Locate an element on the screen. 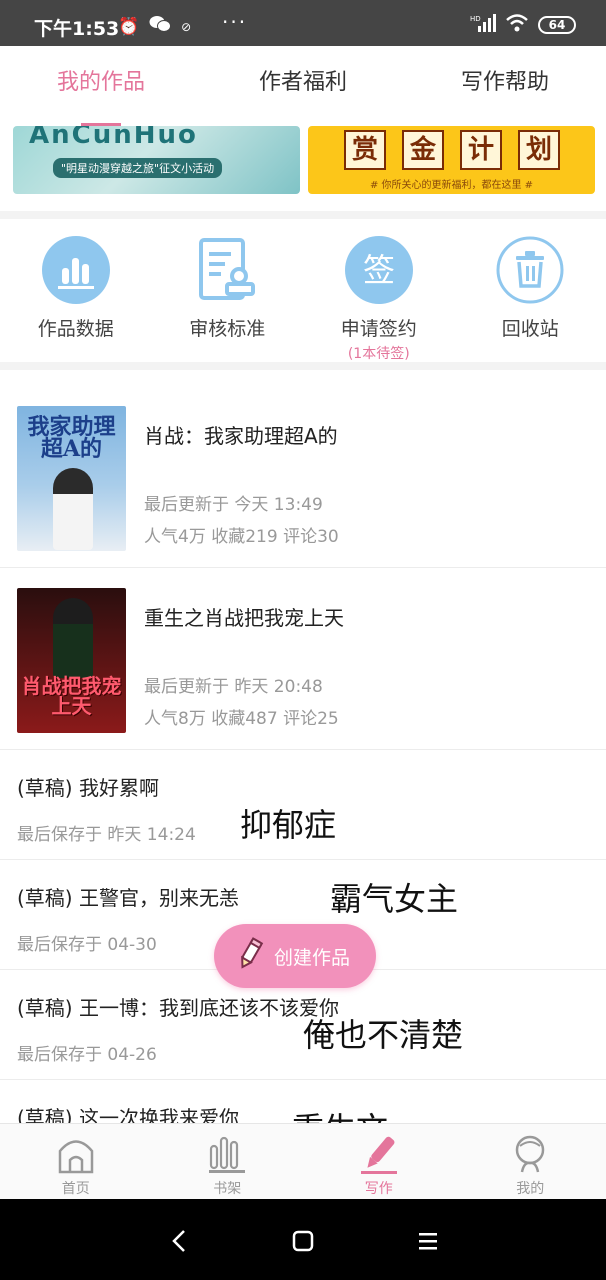 Image resolution: width=606 pixels, height=1280 pixels. func-work-data: 作品数据 is located at coordinates (76, 290).